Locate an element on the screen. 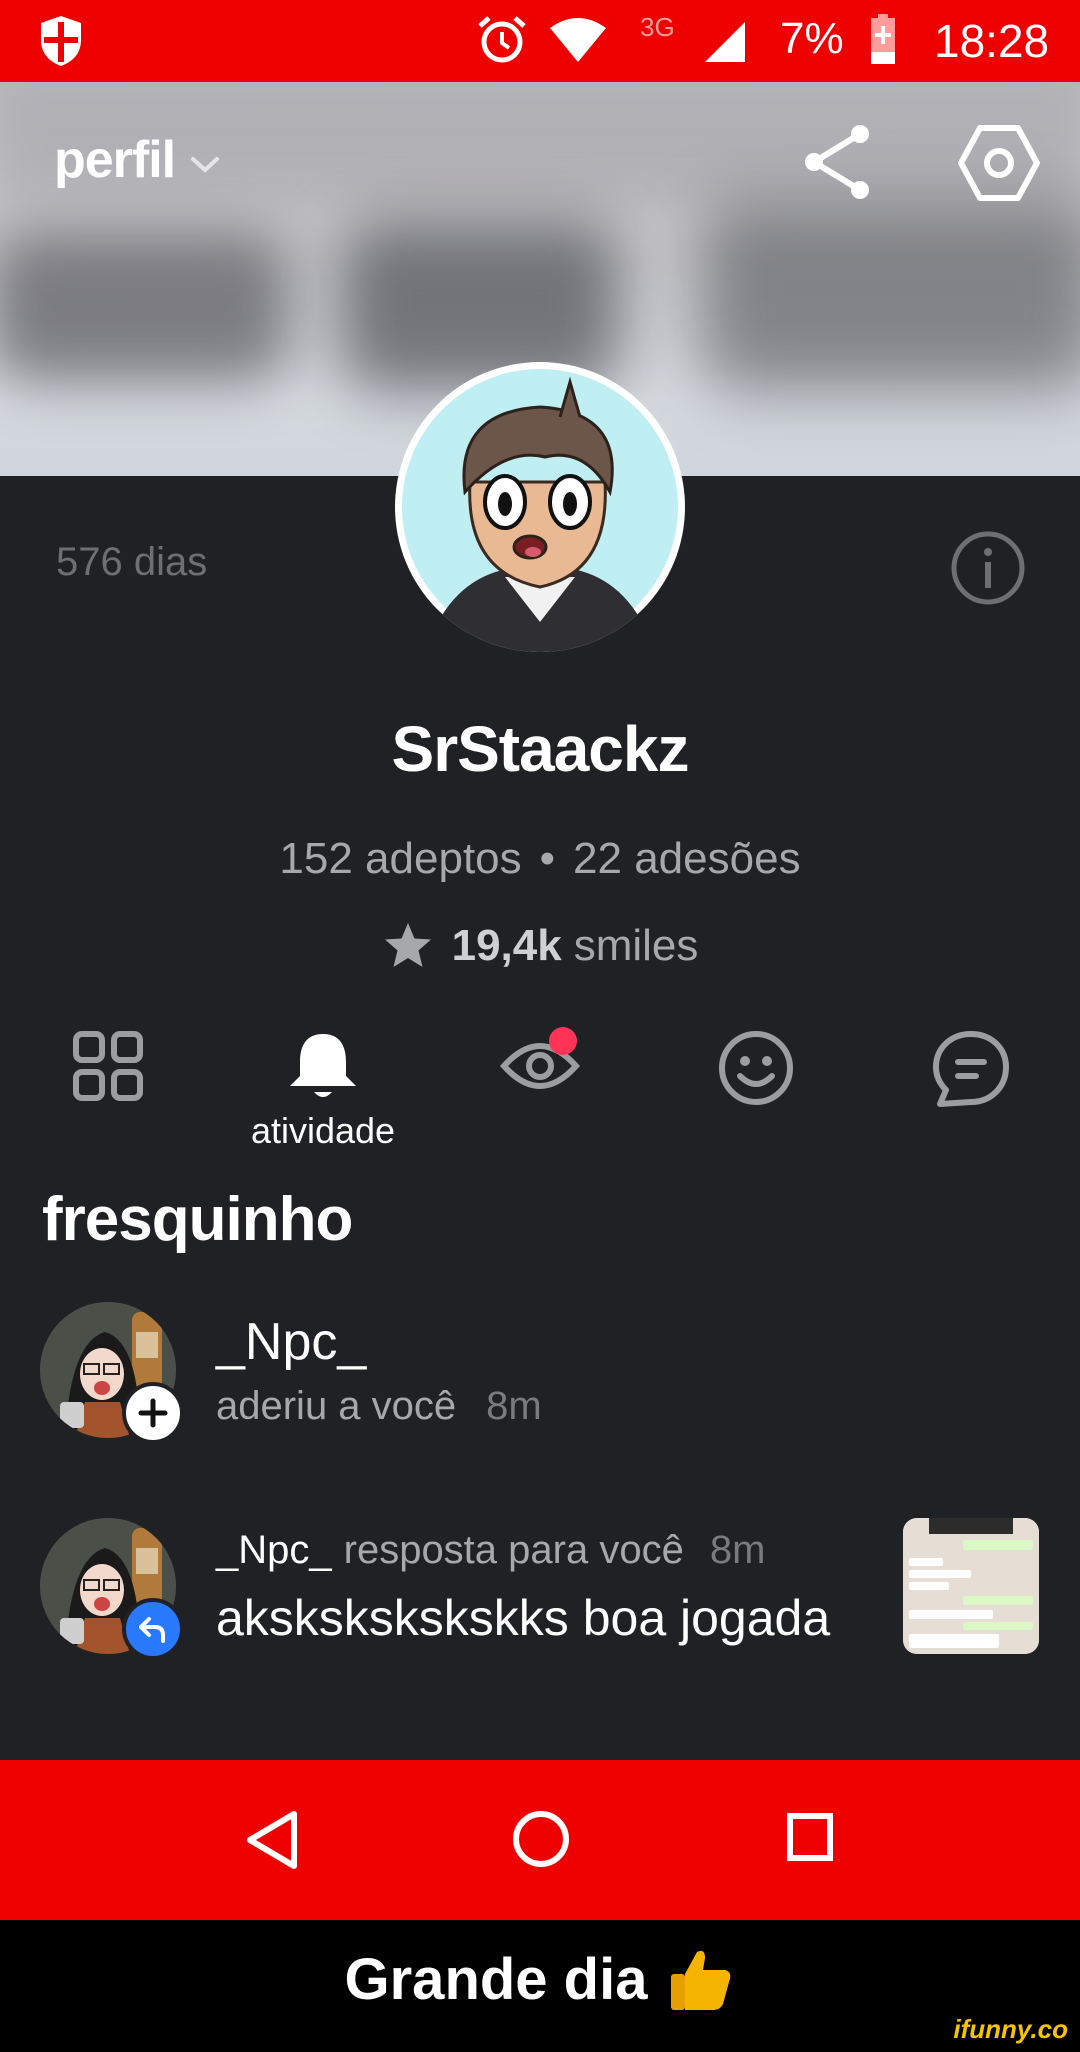  smile-icon is located at coordinates (756, 1068).